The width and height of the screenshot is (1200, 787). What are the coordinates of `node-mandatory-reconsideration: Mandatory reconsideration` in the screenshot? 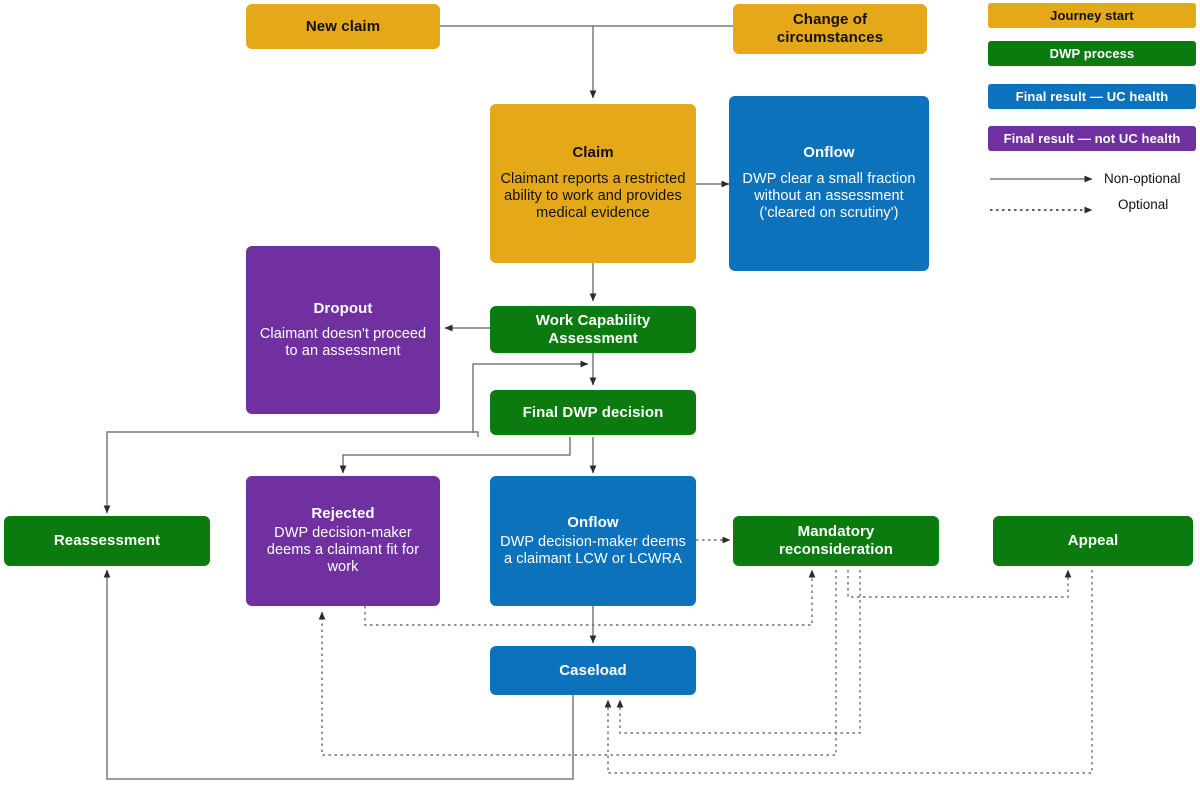 It's located at (836, 541).